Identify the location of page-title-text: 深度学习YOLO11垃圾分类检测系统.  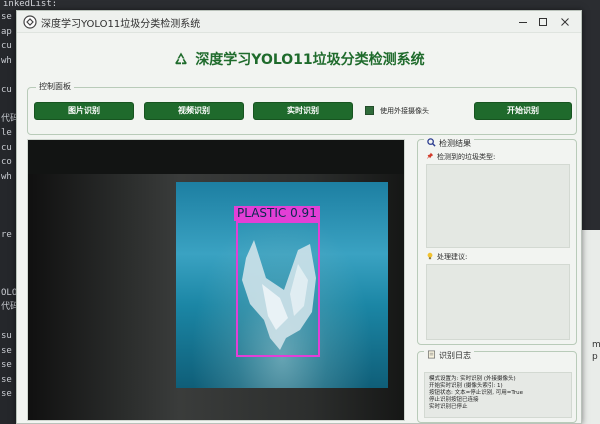
(310, 60).